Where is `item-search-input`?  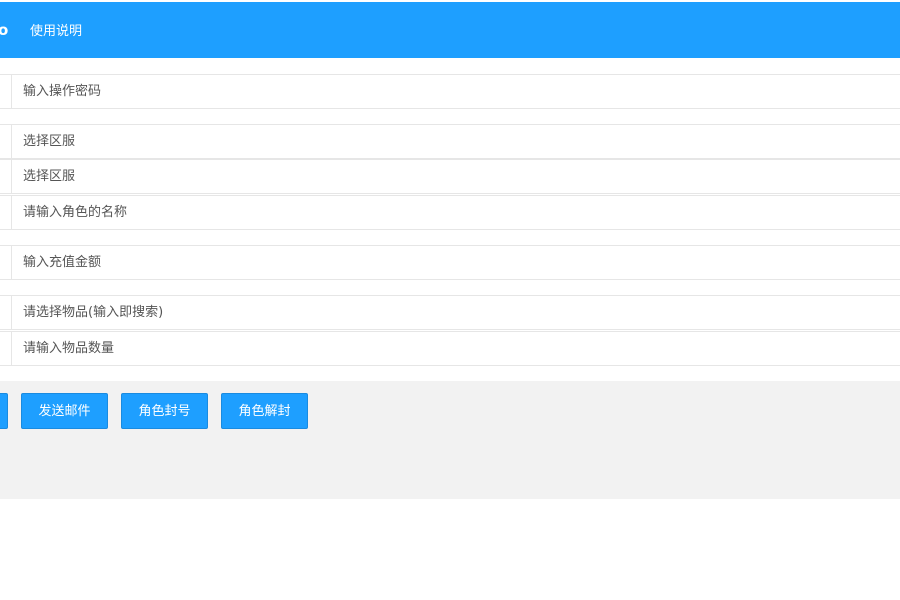
item-search-input is located at coordinates (456, 312).